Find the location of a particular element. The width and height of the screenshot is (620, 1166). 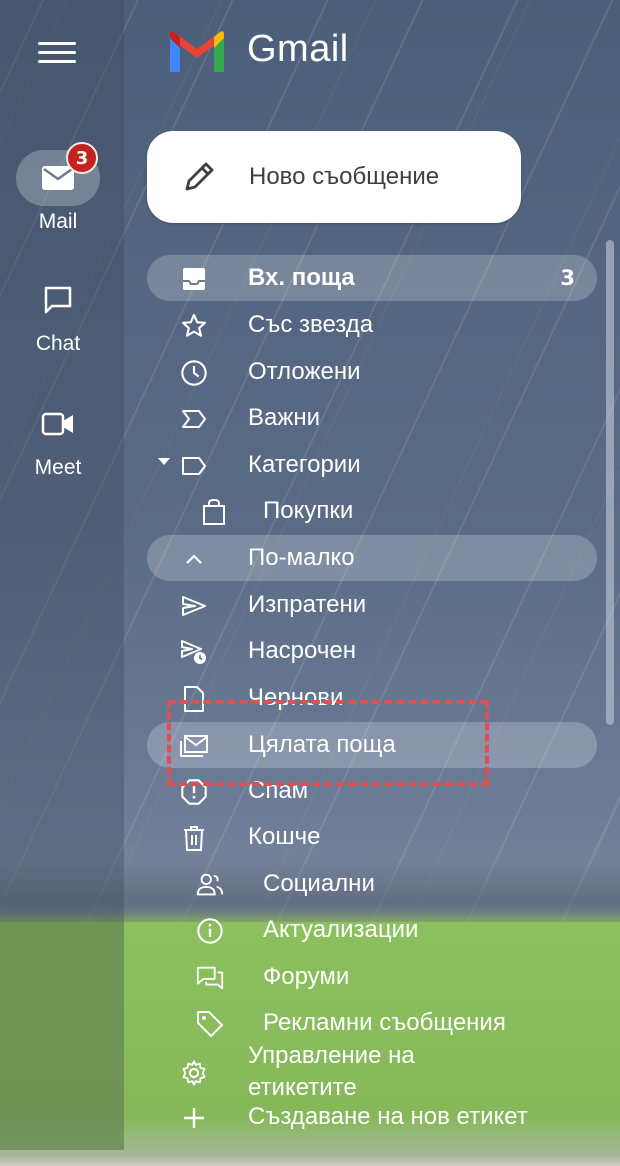

star-icon is located at coordinates (194, 325).